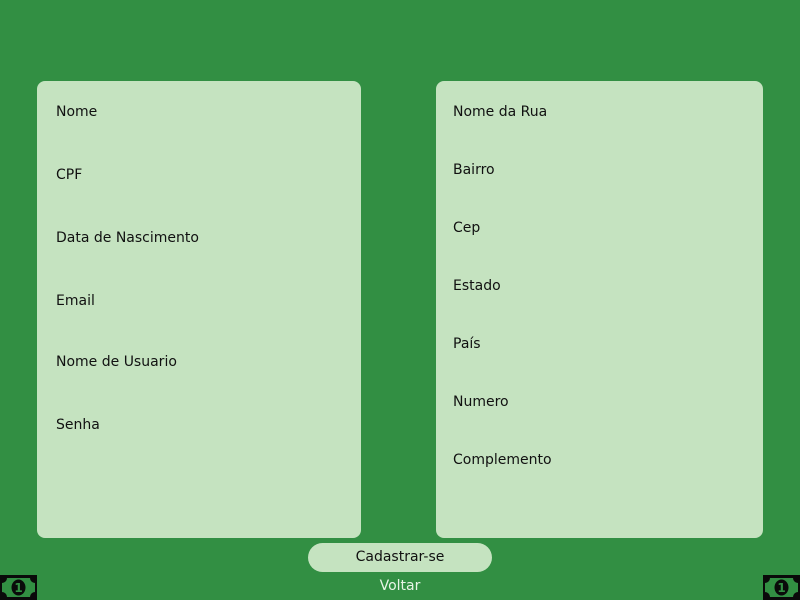 Image resolution: width=800 pixels, height=600 pixels. Describe the element at coordinates (500, 112) in the screenshot. I see `street-name-field-label: Nome da Rua` at that location.